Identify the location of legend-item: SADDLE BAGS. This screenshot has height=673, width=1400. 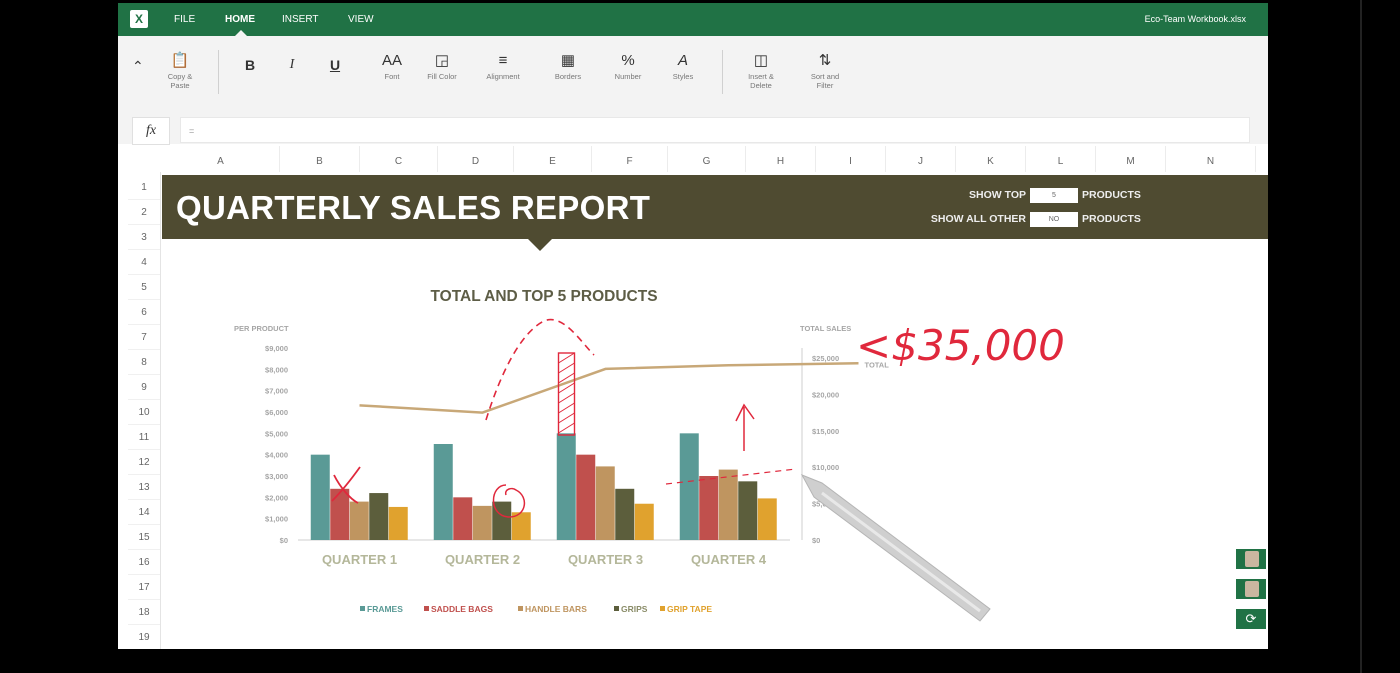
(462, 609).